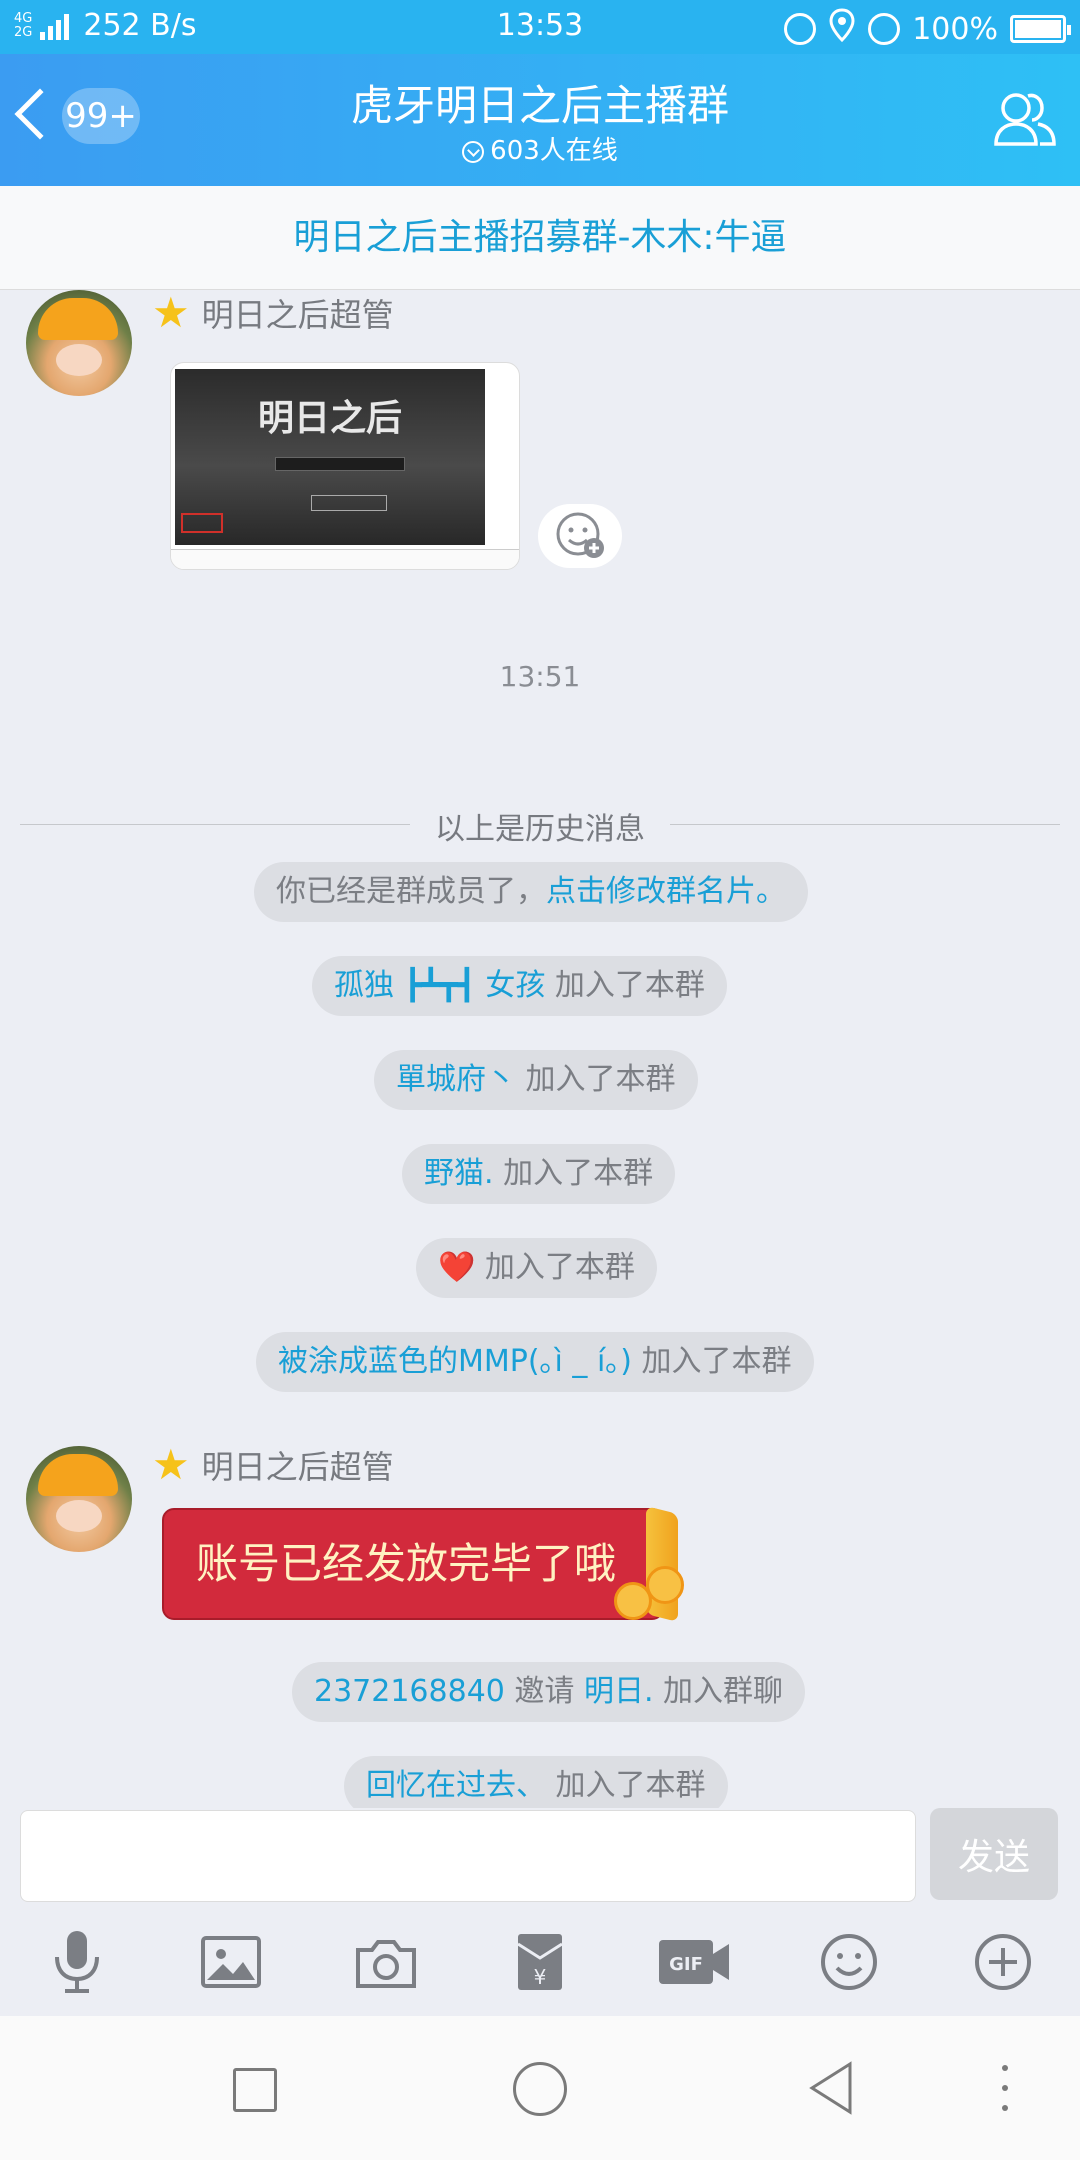  Describe the element at coordinates (619, 1691) in the screenshot. I see `invitee-link: 明日.` at that location.